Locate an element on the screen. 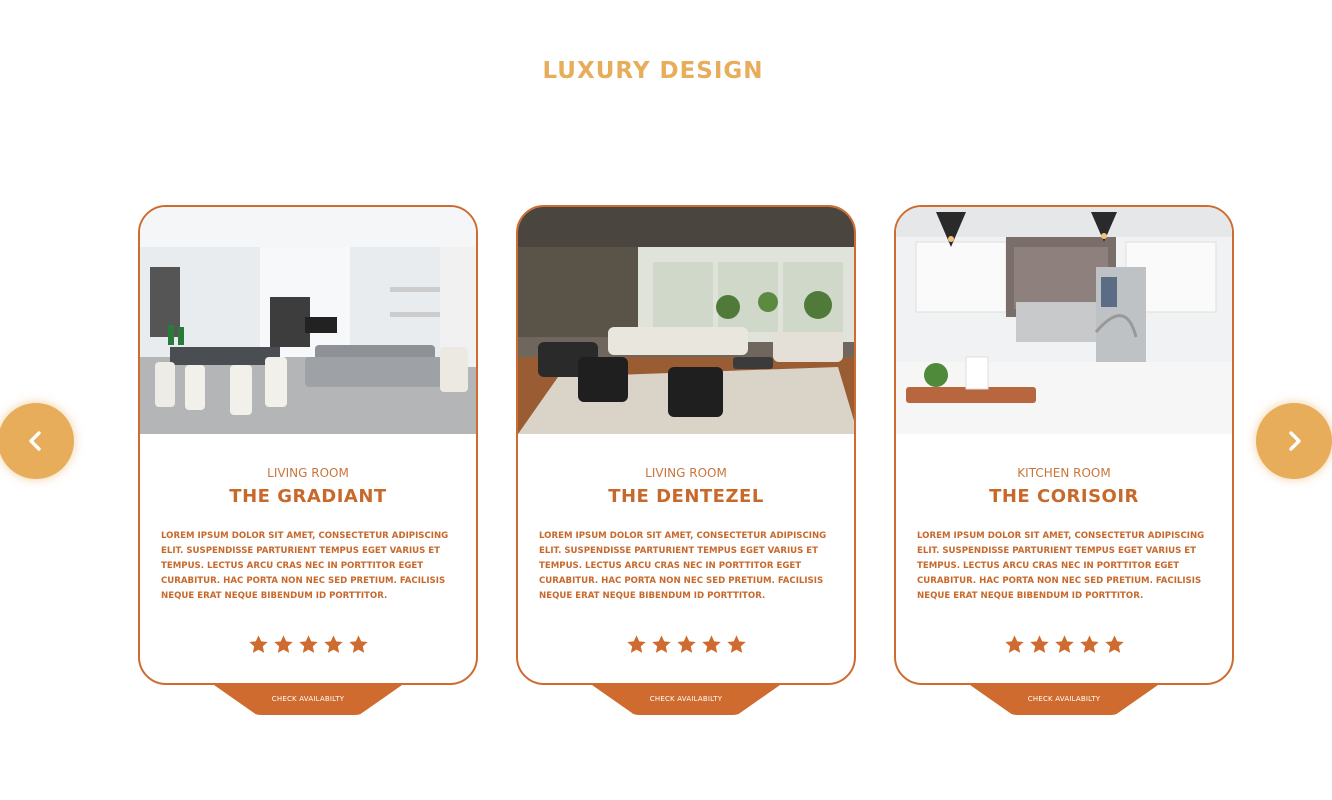 The width and height of the screenshot is (1332, 800). chevron-left-icon is located at coordinates (35, 441).